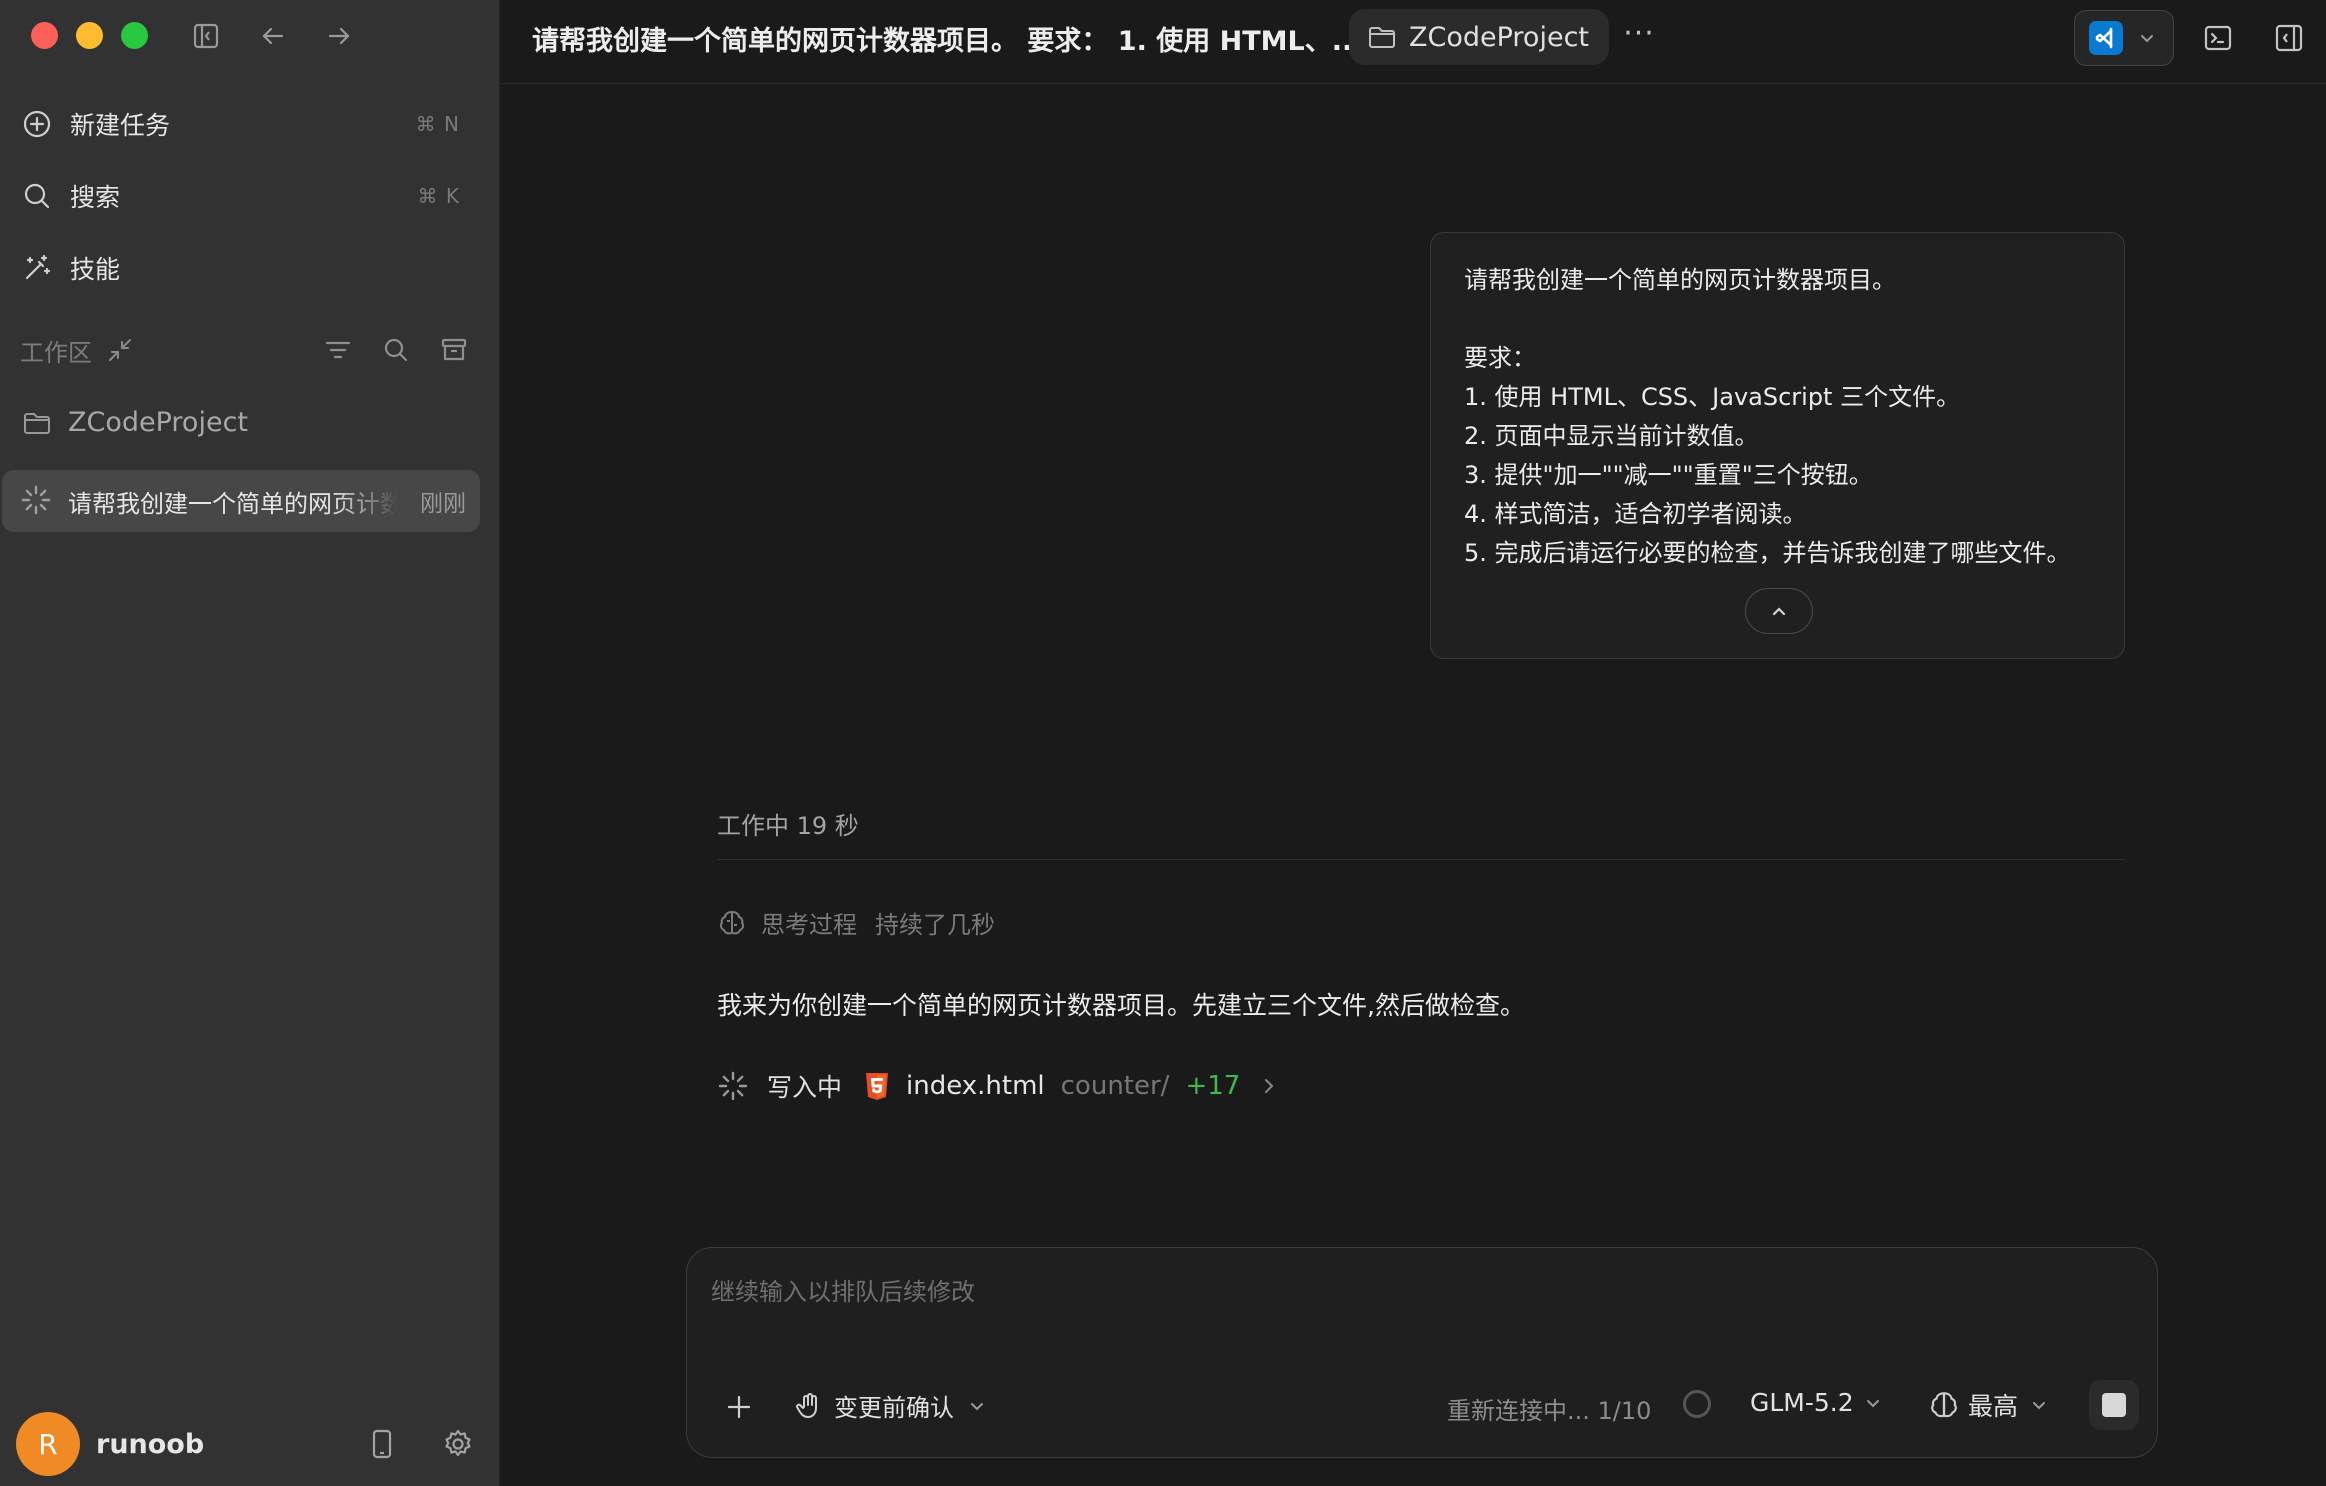  What do you see at coordinates (1635, 514) in the screenshot?
I see `message-line: 4. 样式简洁，适合初学者阅读。` at bounding box center [1635, 514].